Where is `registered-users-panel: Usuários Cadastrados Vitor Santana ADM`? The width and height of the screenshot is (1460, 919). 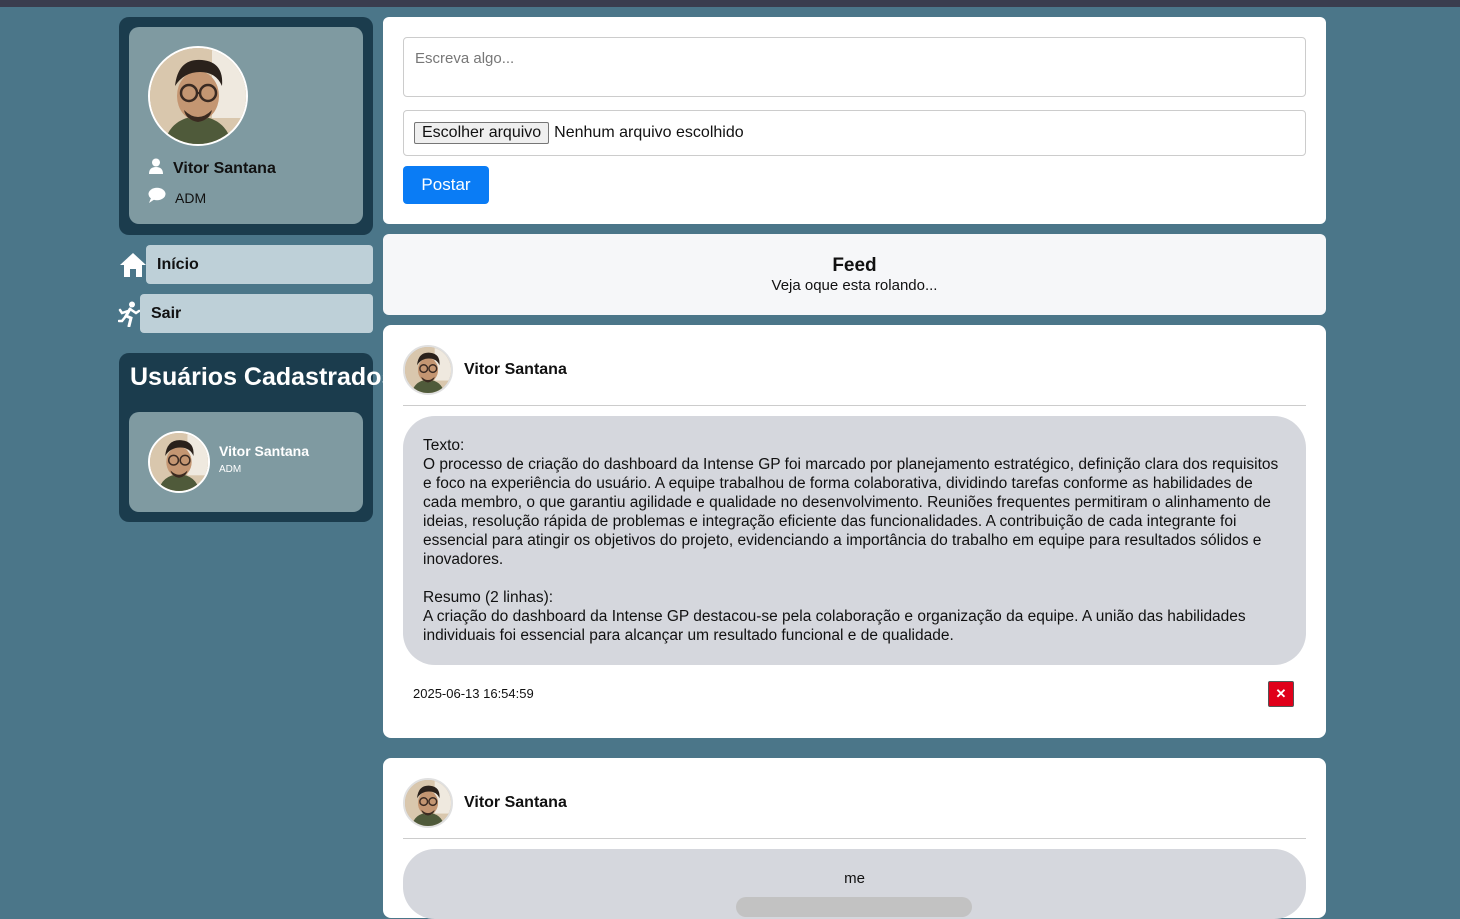 registered-users-panel: Usuários Cadastrados Vitor Santana ADM is located at coordinates (257, 437).